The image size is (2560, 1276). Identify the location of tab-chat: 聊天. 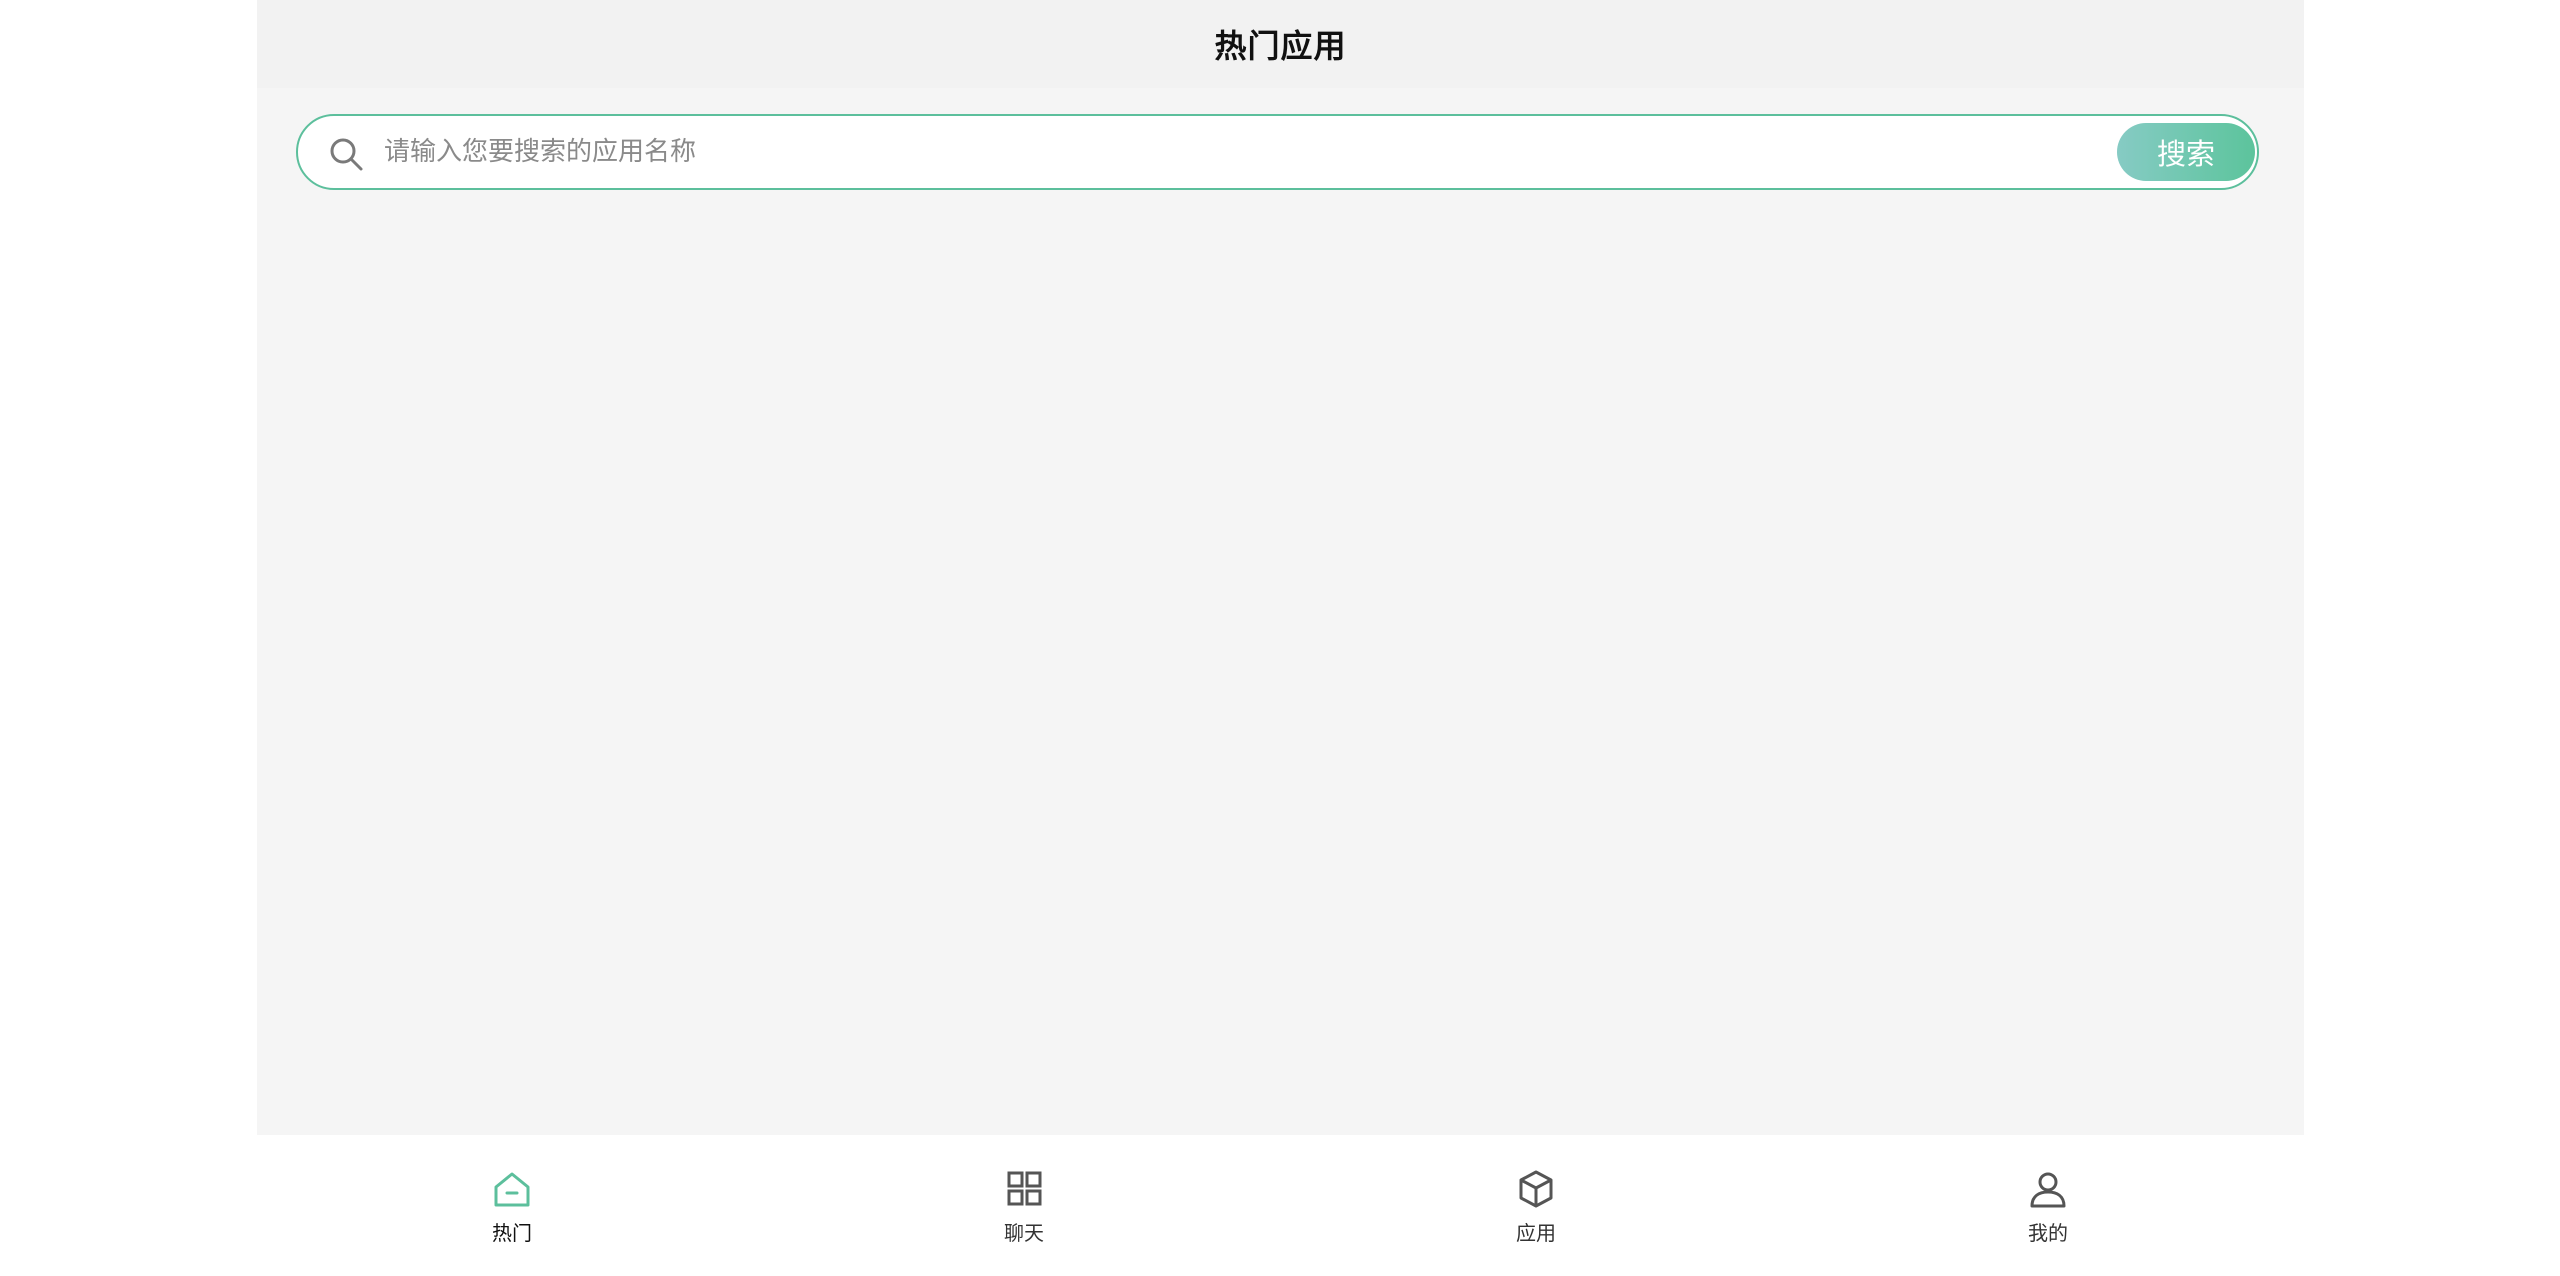
(1024, 1209).